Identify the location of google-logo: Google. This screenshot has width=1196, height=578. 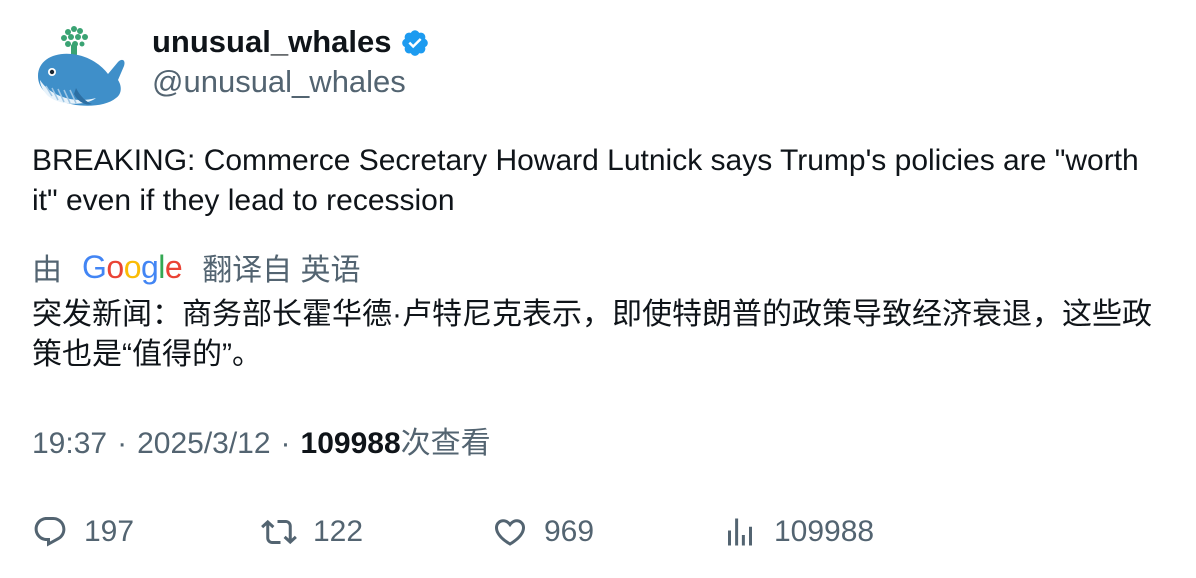
(132, 267).